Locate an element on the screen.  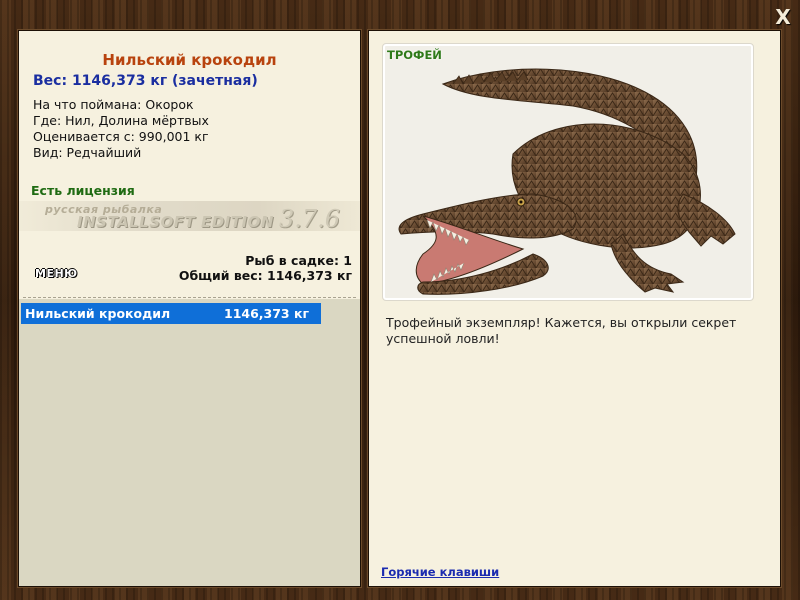
location-info: Где: Нил, Долина мёртвых is located at coordinates (121, 120).